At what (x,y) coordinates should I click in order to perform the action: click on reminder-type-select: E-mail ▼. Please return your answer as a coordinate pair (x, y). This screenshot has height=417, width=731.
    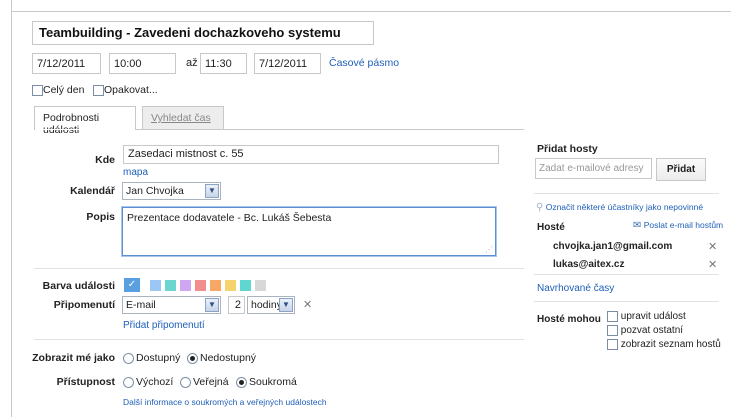
    Looking at the image, I should click on (171, 305).